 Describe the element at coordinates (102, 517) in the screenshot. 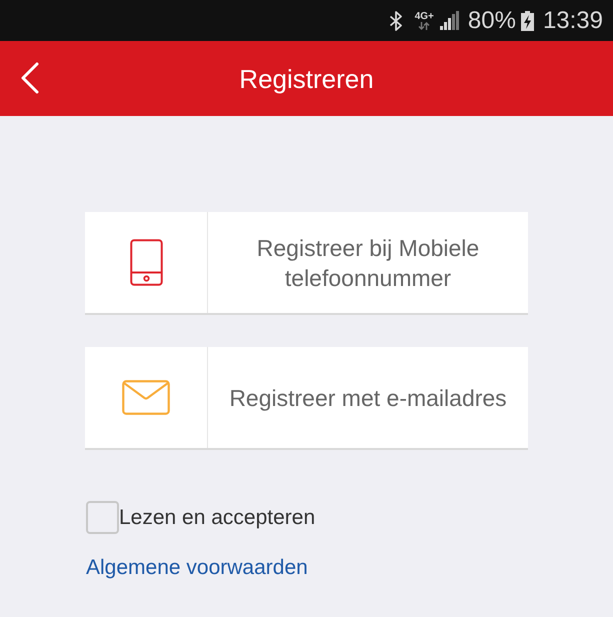

I see `agreement-checkbox` at that location.